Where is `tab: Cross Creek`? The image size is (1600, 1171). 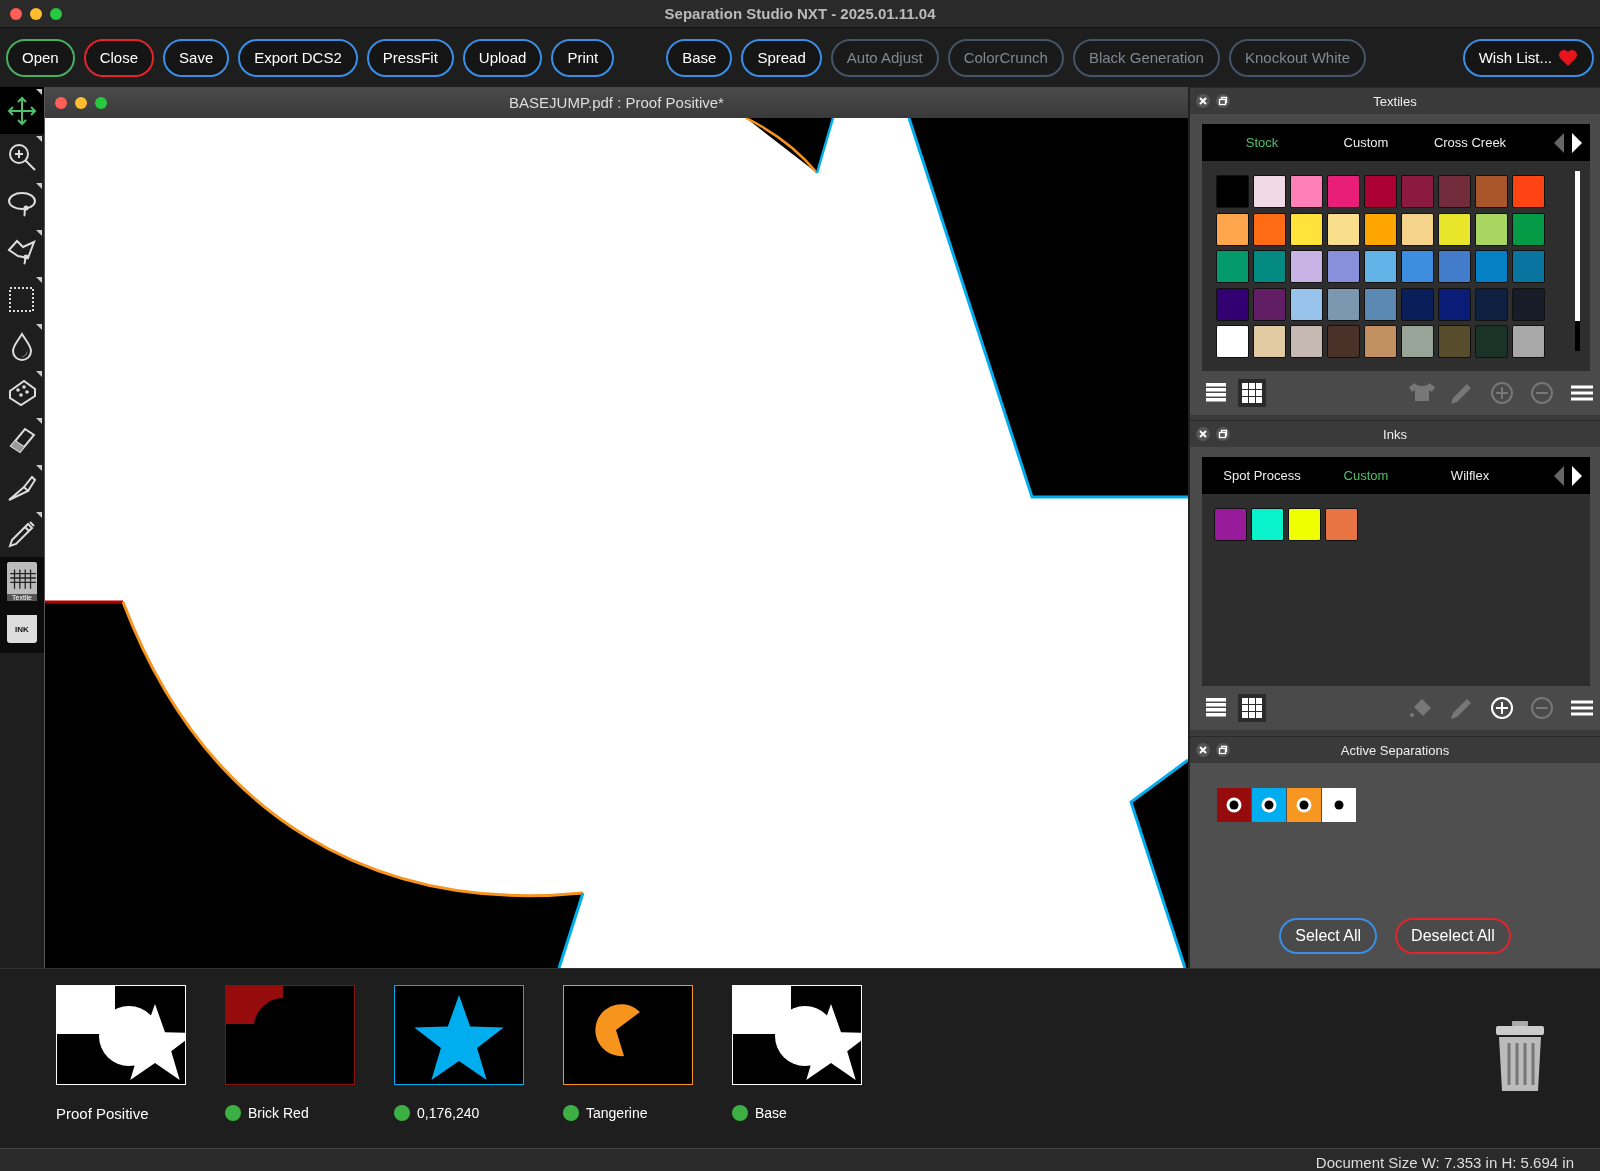
tab: Cross Creek is located at coordinates (1470, 142).